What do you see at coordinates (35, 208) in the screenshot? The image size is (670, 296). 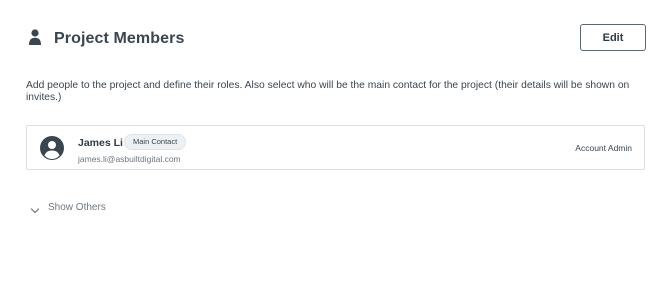 I see `chevron-down-icon` at bounding box center [35, 208].